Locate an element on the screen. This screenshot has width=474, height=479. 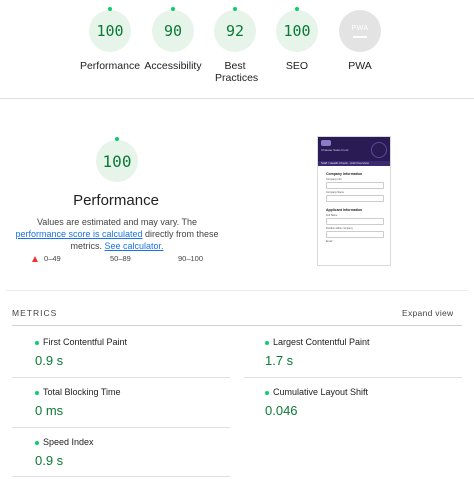
metric-total-blocking-time: Total Blocking Time 0 ms is located at coordinates (78, 402).